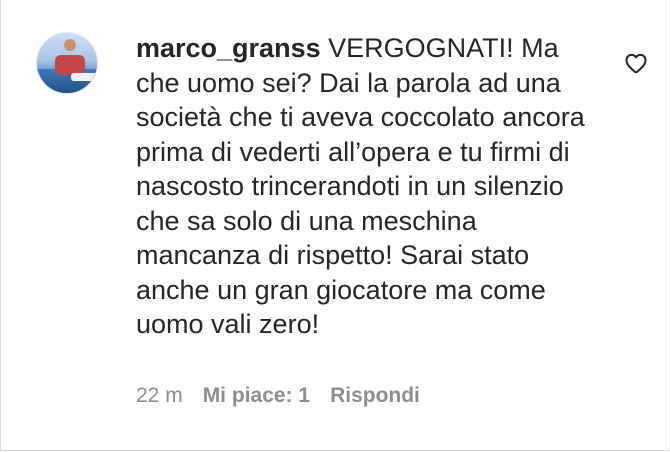 The width and height of the screenshot is (670, 452). Describe the element at coordinates (256, 395) in the screenshot. I see `likes-count-button: Mi piace: 1` at that location.